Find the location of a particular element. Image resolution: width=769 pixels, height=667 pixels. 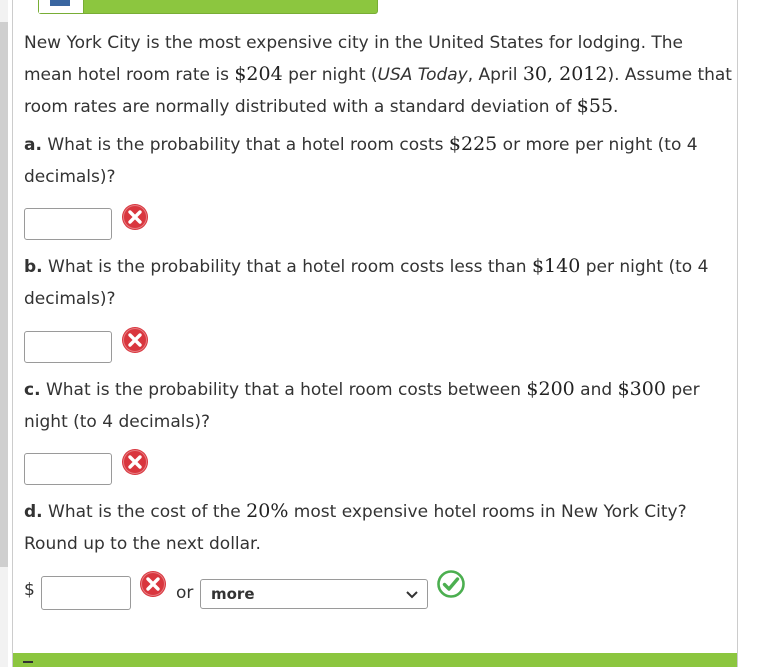

intro-text: . is located at coordinates (616, 107).